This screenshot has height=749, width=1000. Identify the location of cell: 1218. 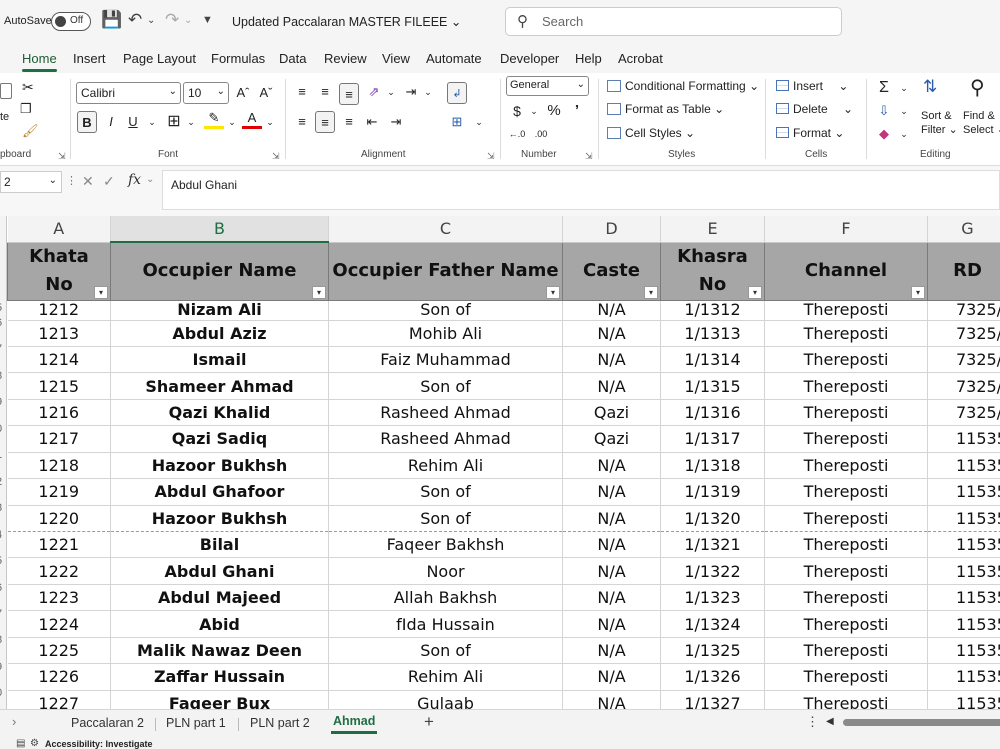
(59, 466).